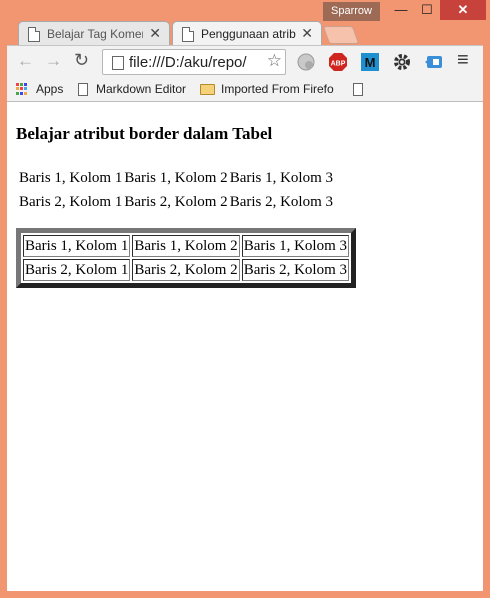 Image resolution: width=490 pixels, height=598 pixels. I want to click on gear-icon, so click(402, 62).